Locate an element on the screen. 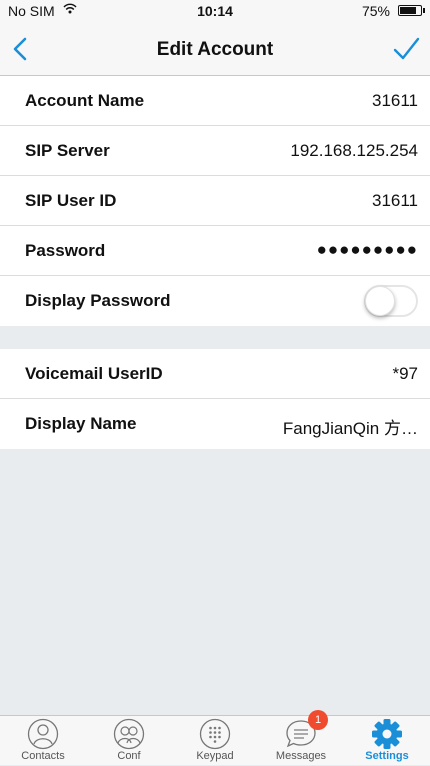 This screenshot has height=766, width=430. account-name-value: 31611 is located at coordinates (395, 101).